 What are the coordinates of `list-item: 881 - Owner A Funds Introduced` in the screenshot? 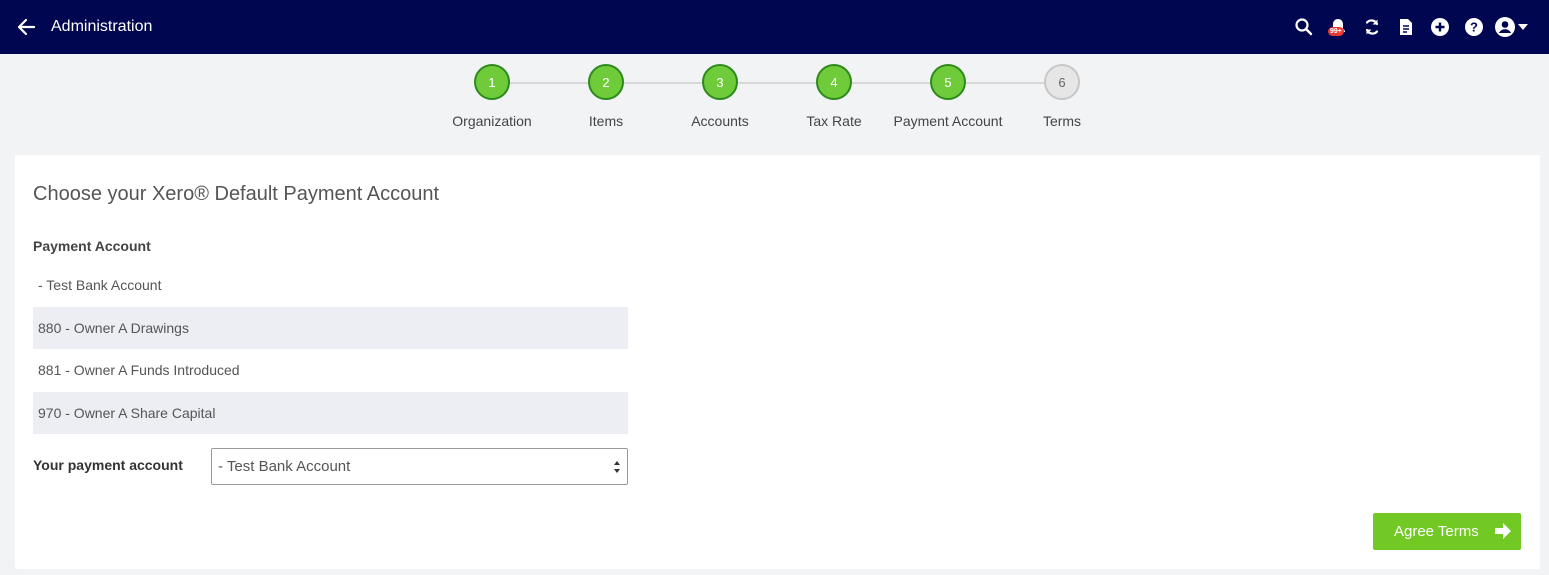 It's located at (139, 370).